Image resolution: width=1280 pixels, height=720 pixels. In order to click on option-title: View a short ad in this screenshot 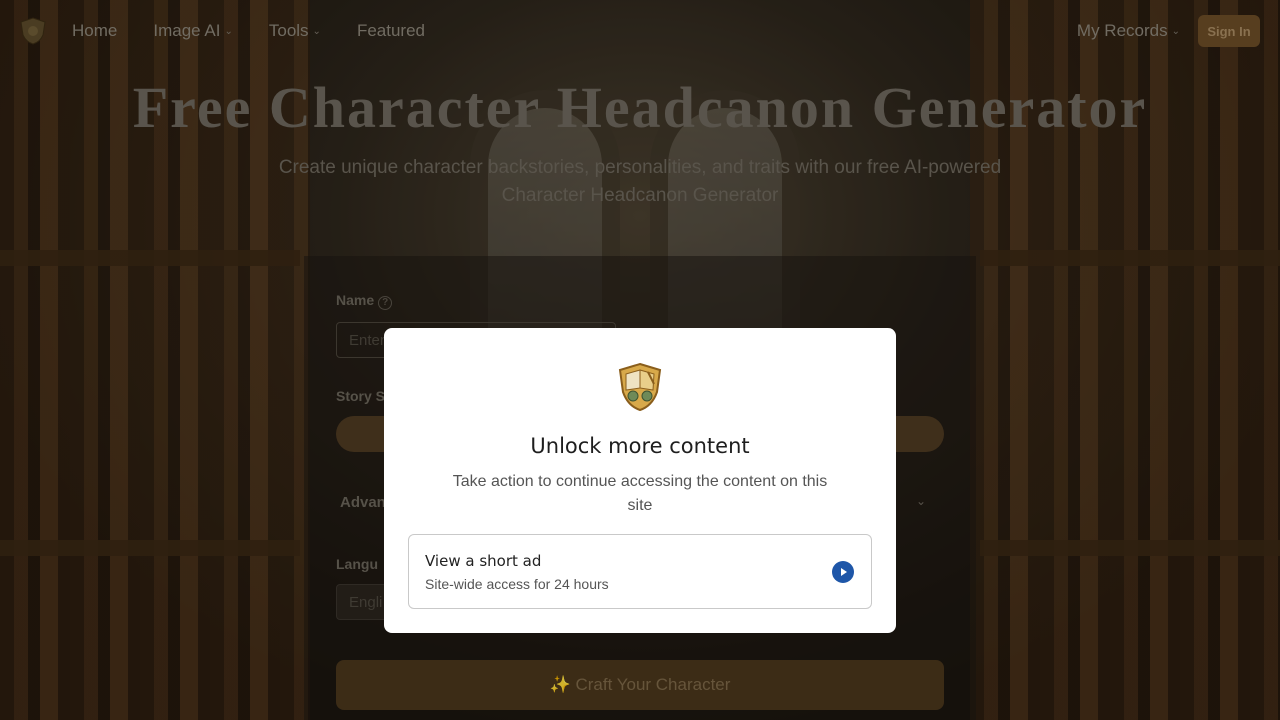, I will do `click(483, 561)`.